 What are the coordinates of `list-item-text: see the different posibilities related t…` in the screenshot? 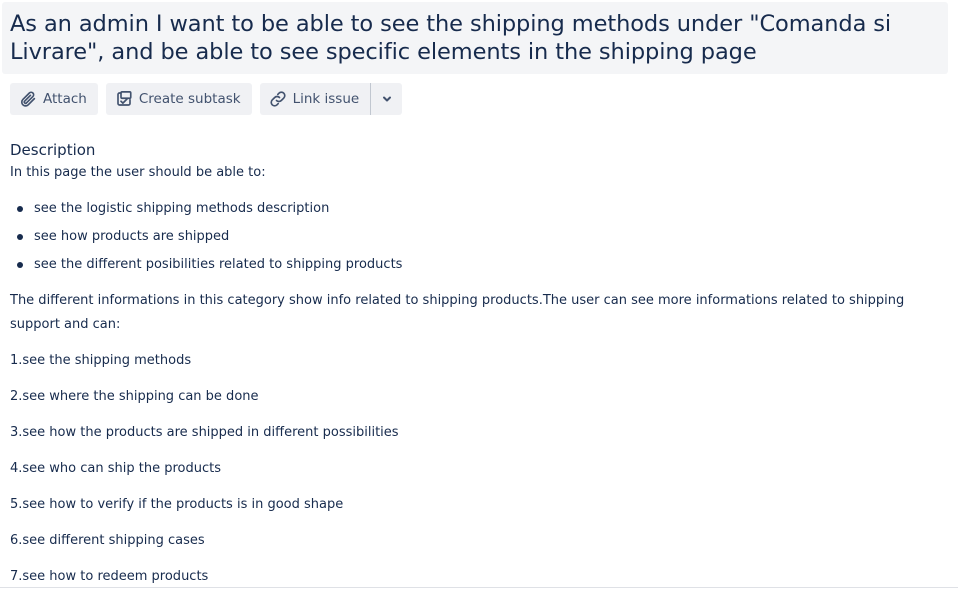 It's located at (218, 264).